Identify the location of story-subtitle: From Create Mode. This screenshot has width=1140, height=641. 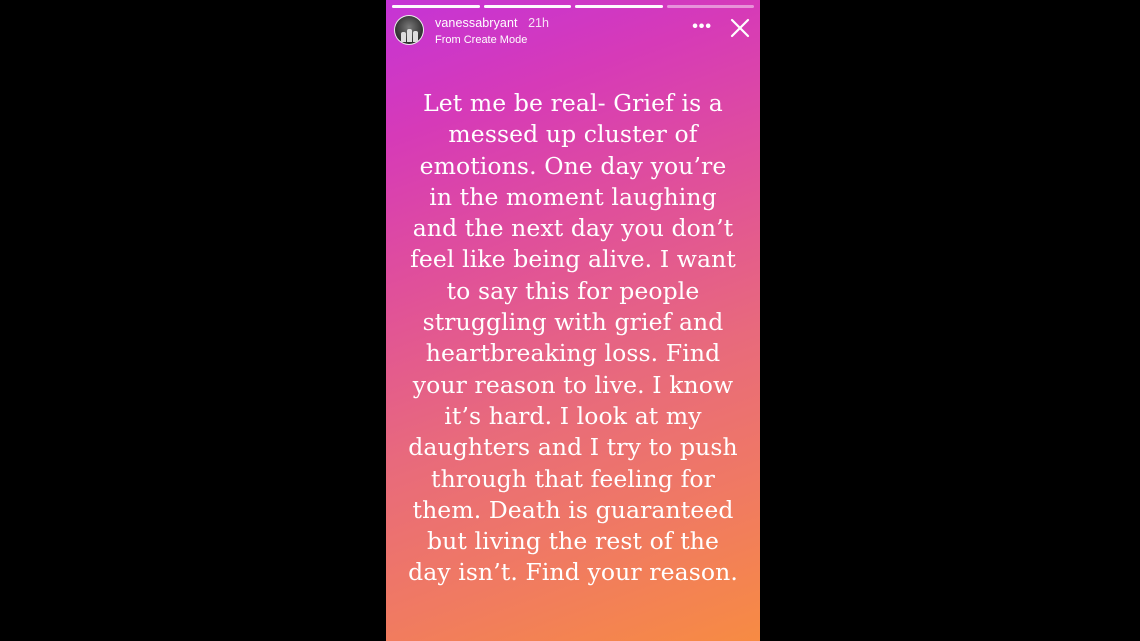
(492, 40).